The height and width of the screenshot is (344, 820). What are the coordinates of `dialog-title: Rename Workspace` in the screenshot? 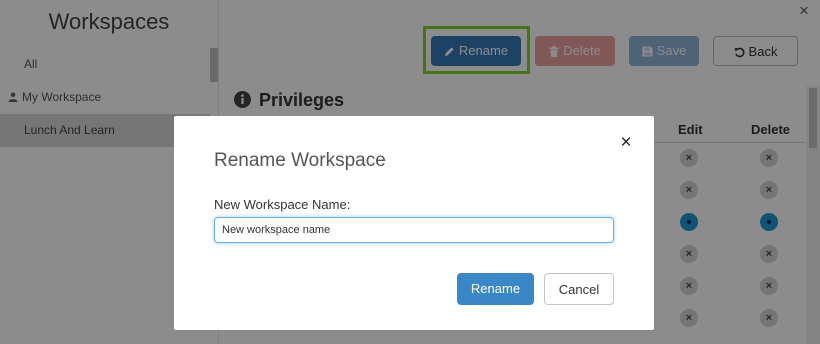 It's located at (300, 160).